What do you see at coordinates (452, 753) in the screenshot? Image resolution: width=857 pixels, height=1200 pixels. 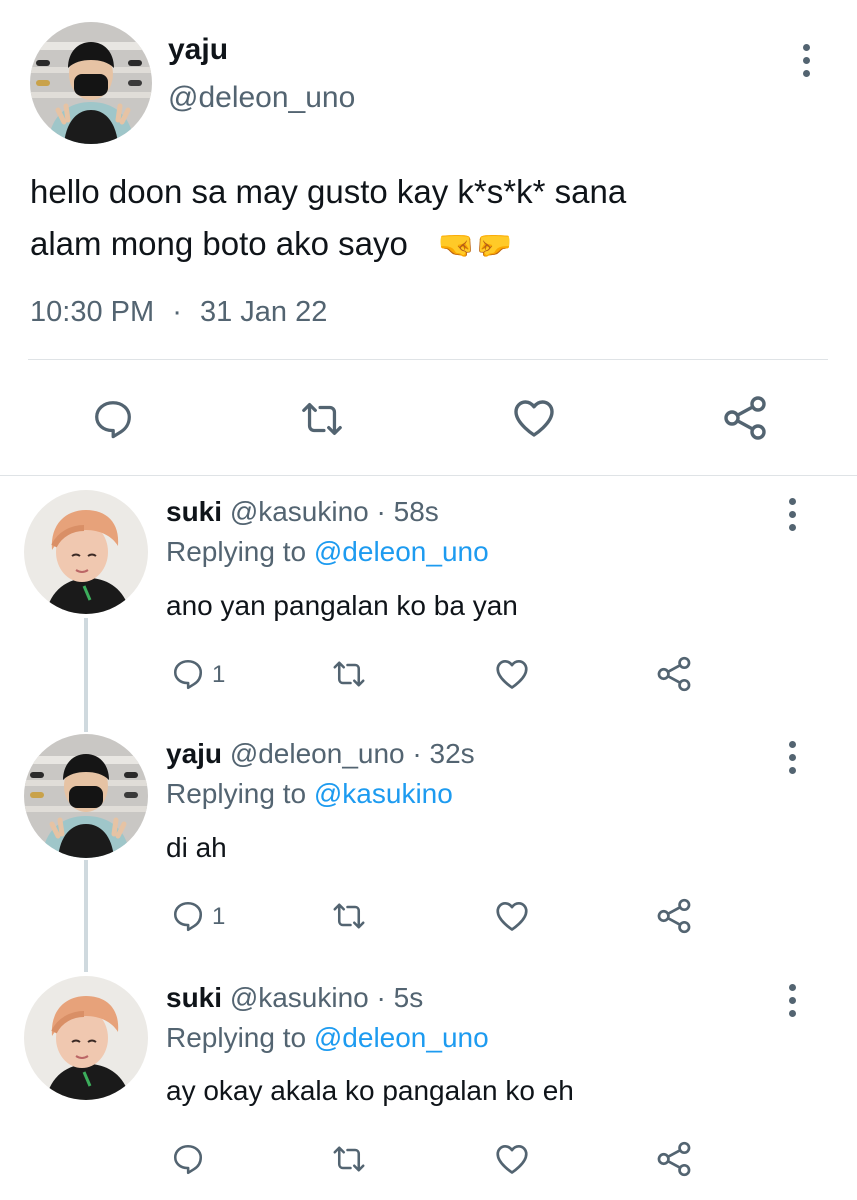 I see `time: 32s` at bounding box center [452, 753].